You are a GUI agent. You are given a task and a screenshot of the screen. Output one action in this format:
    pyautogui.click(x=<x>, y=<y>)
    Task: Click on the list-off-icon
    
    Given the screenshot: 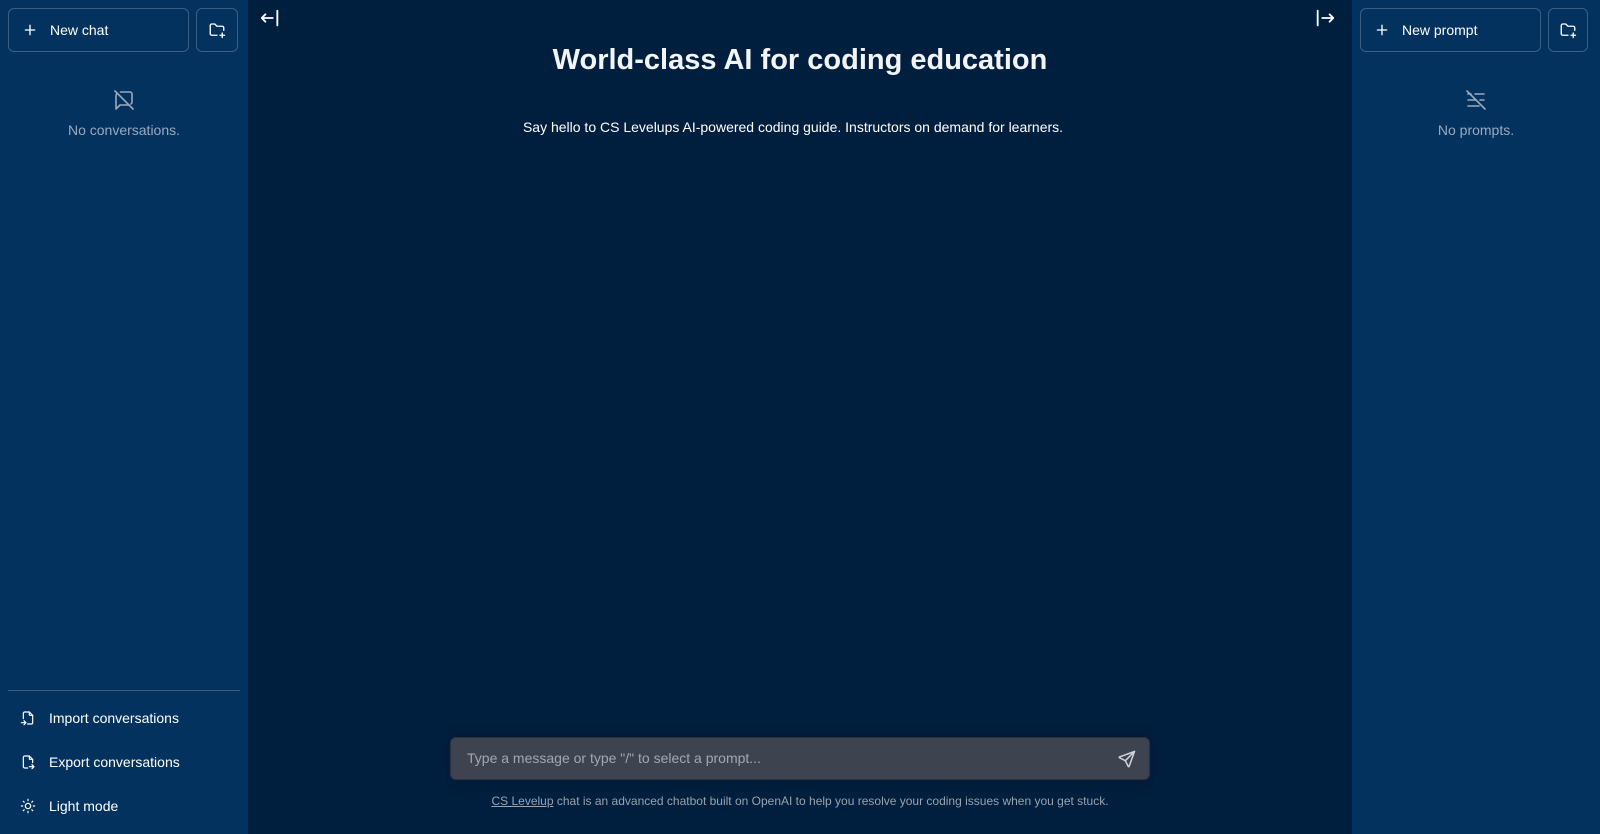 What is the action you would take?
    pyautogui.click(x=1476, y=100)
    